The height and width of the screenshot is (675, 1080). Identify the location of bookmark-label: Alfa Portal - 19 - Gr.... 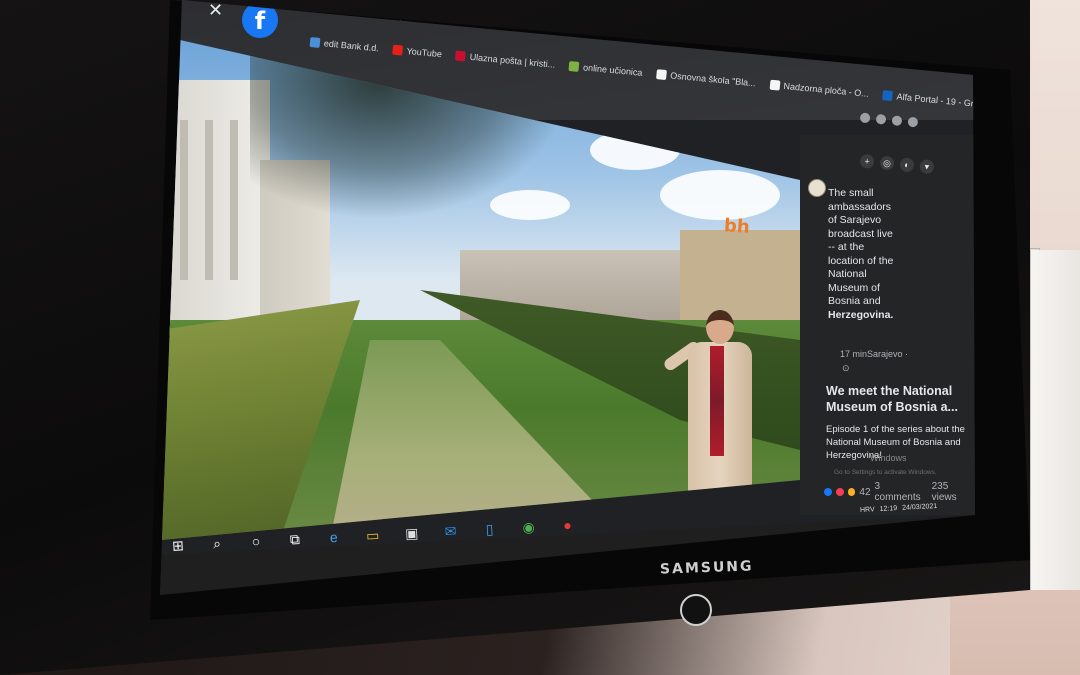
(935, 100).